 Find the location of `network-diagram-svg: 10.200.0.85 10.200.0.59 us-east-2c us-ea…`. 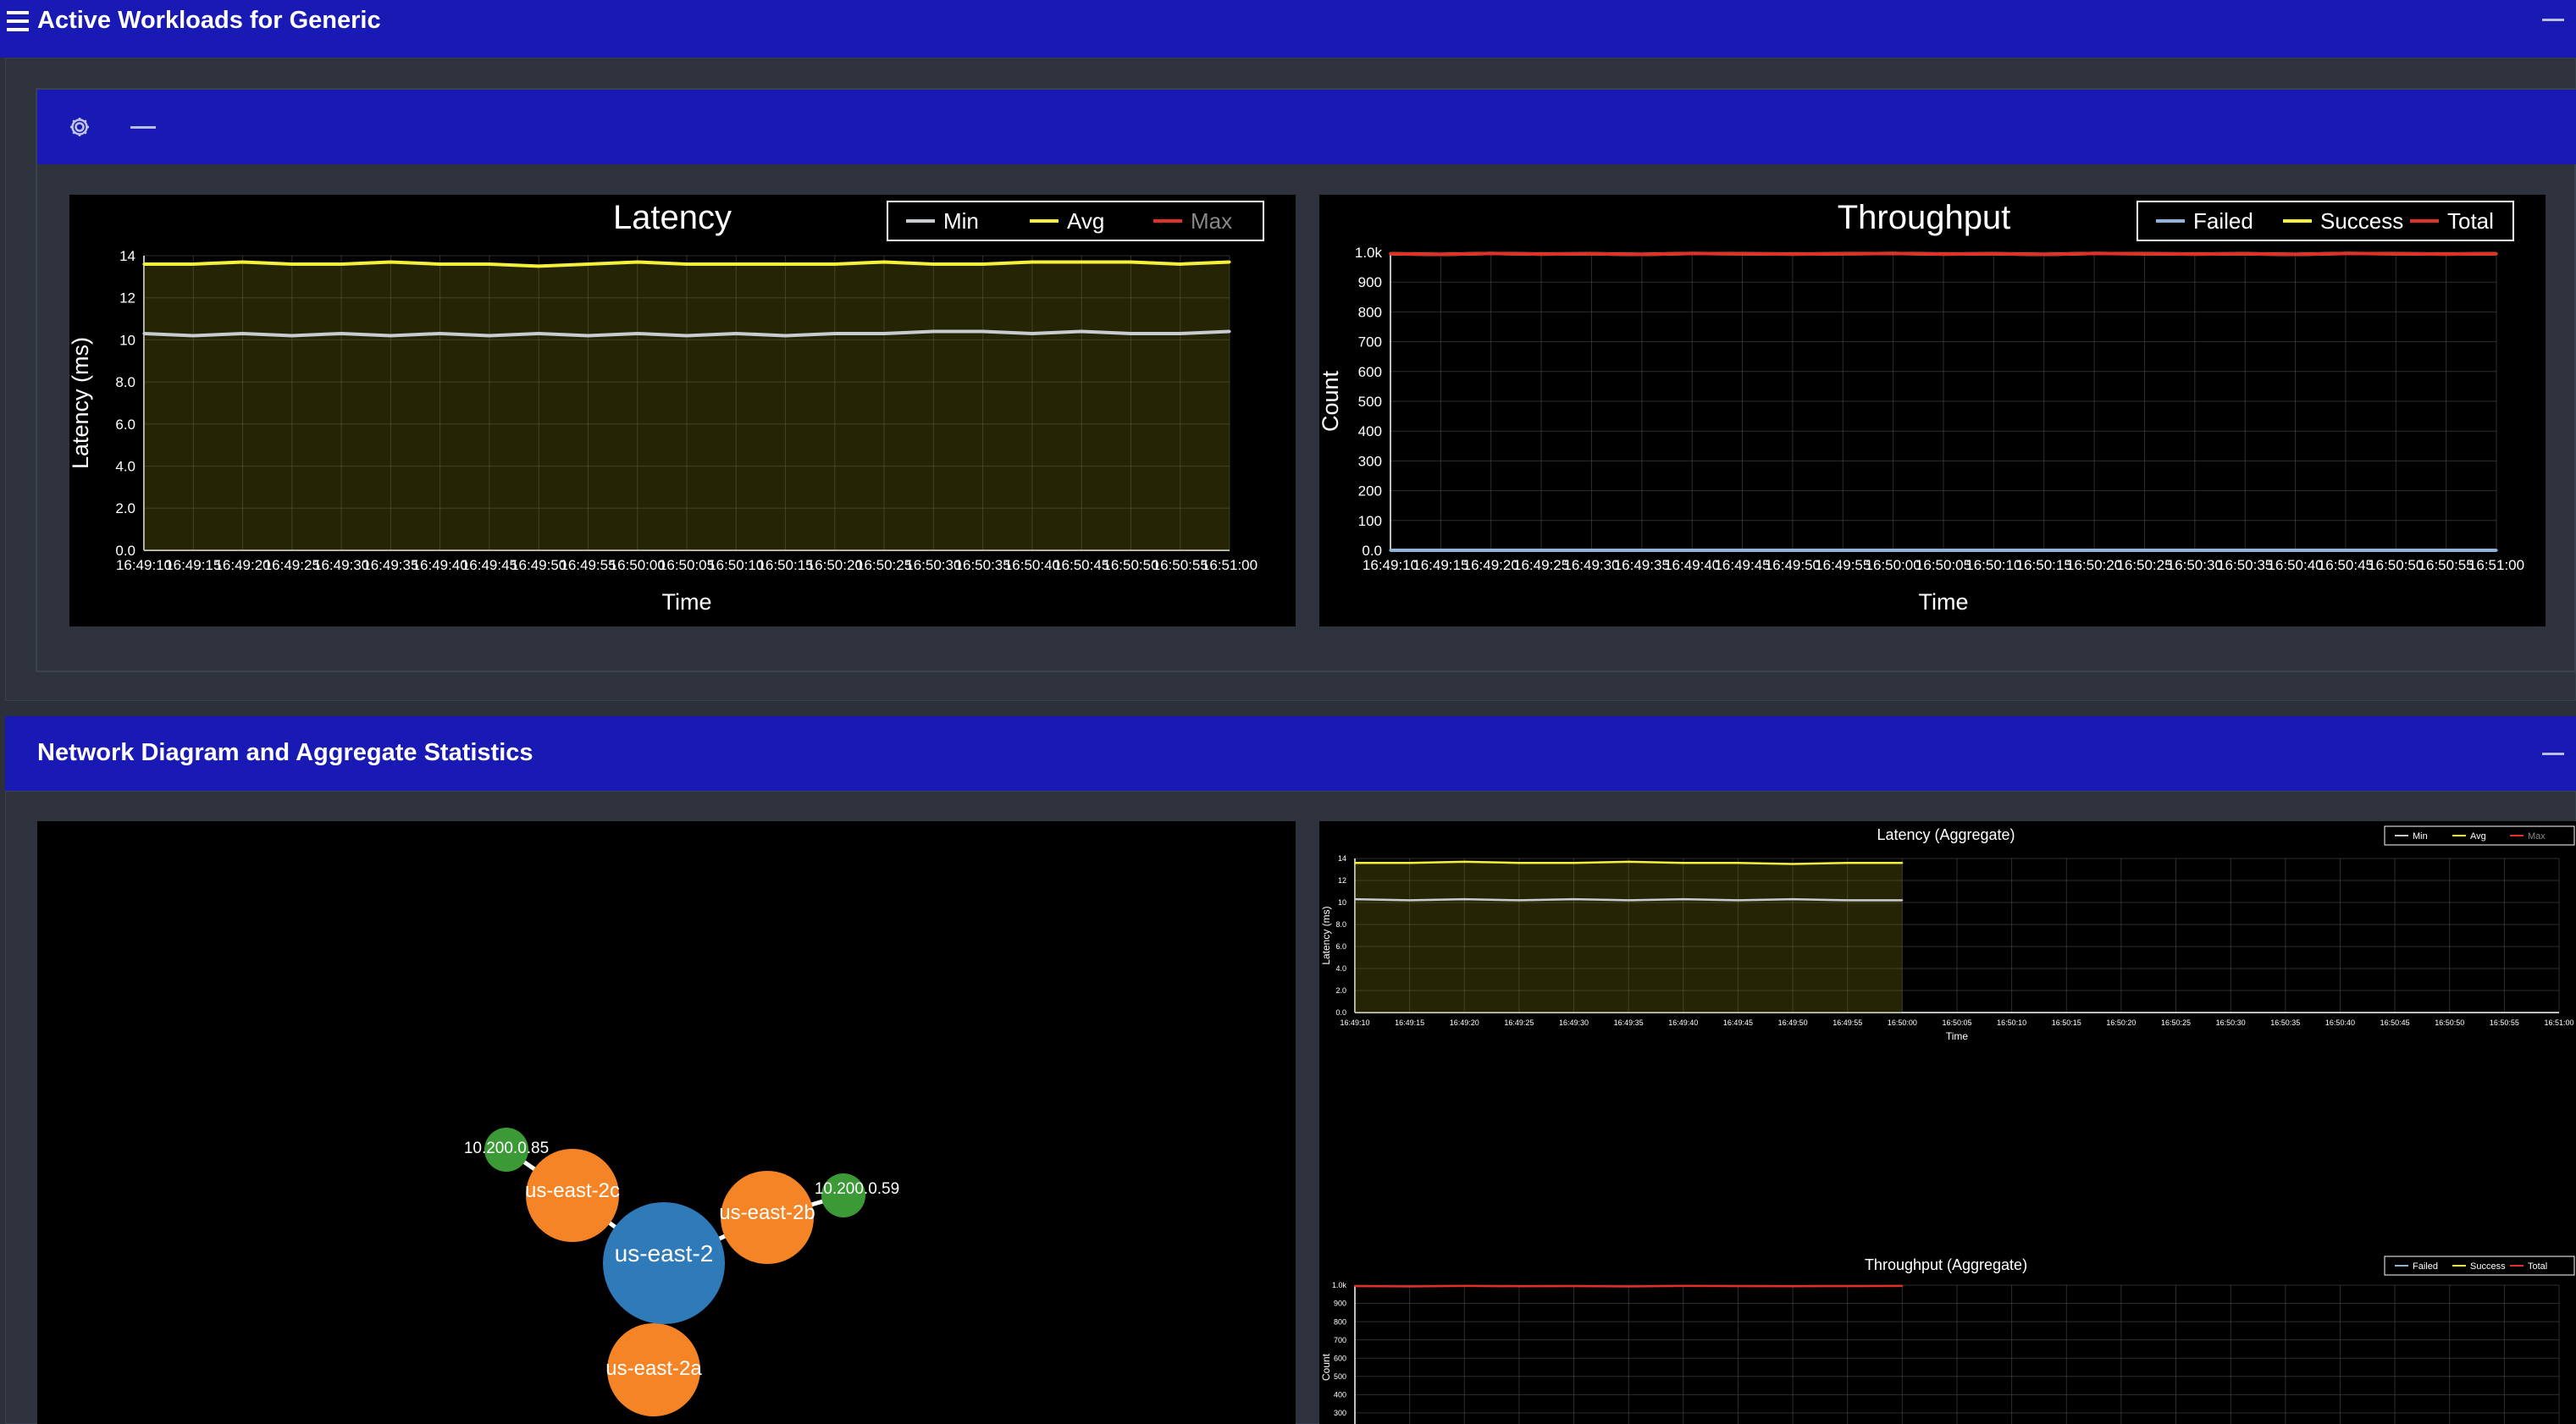

network-diagram-svg: 10.200.0.85 10.200.0.59 us-east-2c us-ea… is located at coordinates (682, 1272).